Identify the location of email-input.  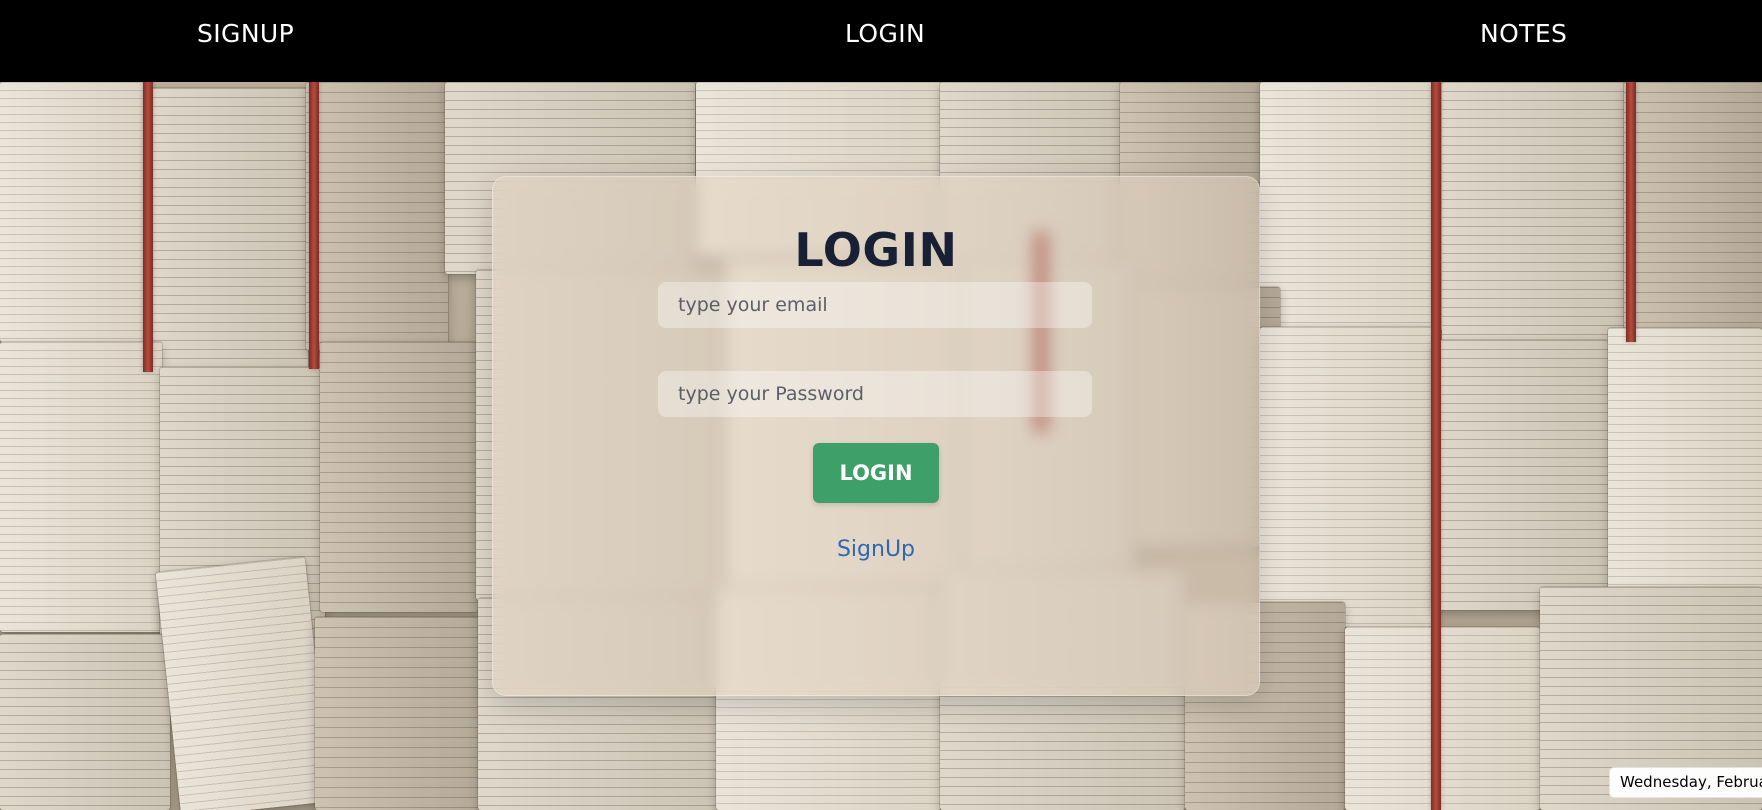
(875, 305).